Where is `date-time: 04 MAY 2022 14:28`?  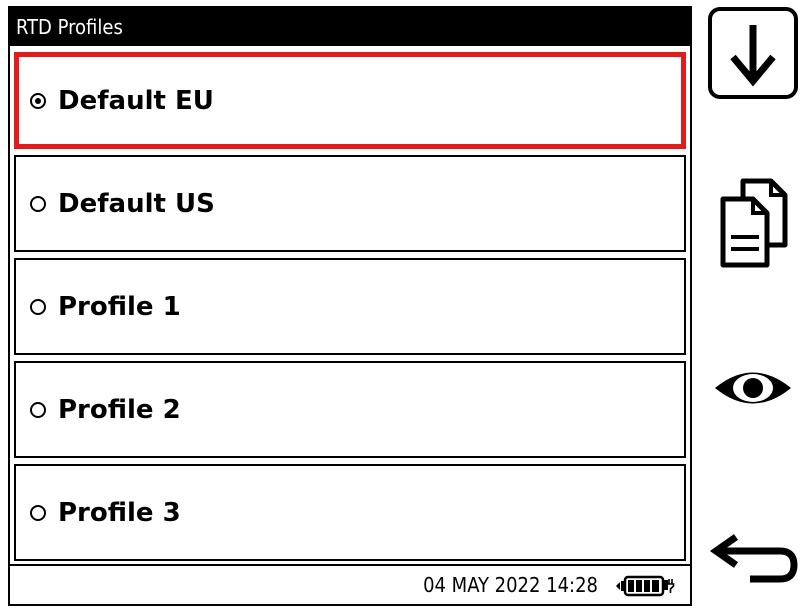
date-time: 04 MAY 2022 14:28 is located at coordinates (510, 585).